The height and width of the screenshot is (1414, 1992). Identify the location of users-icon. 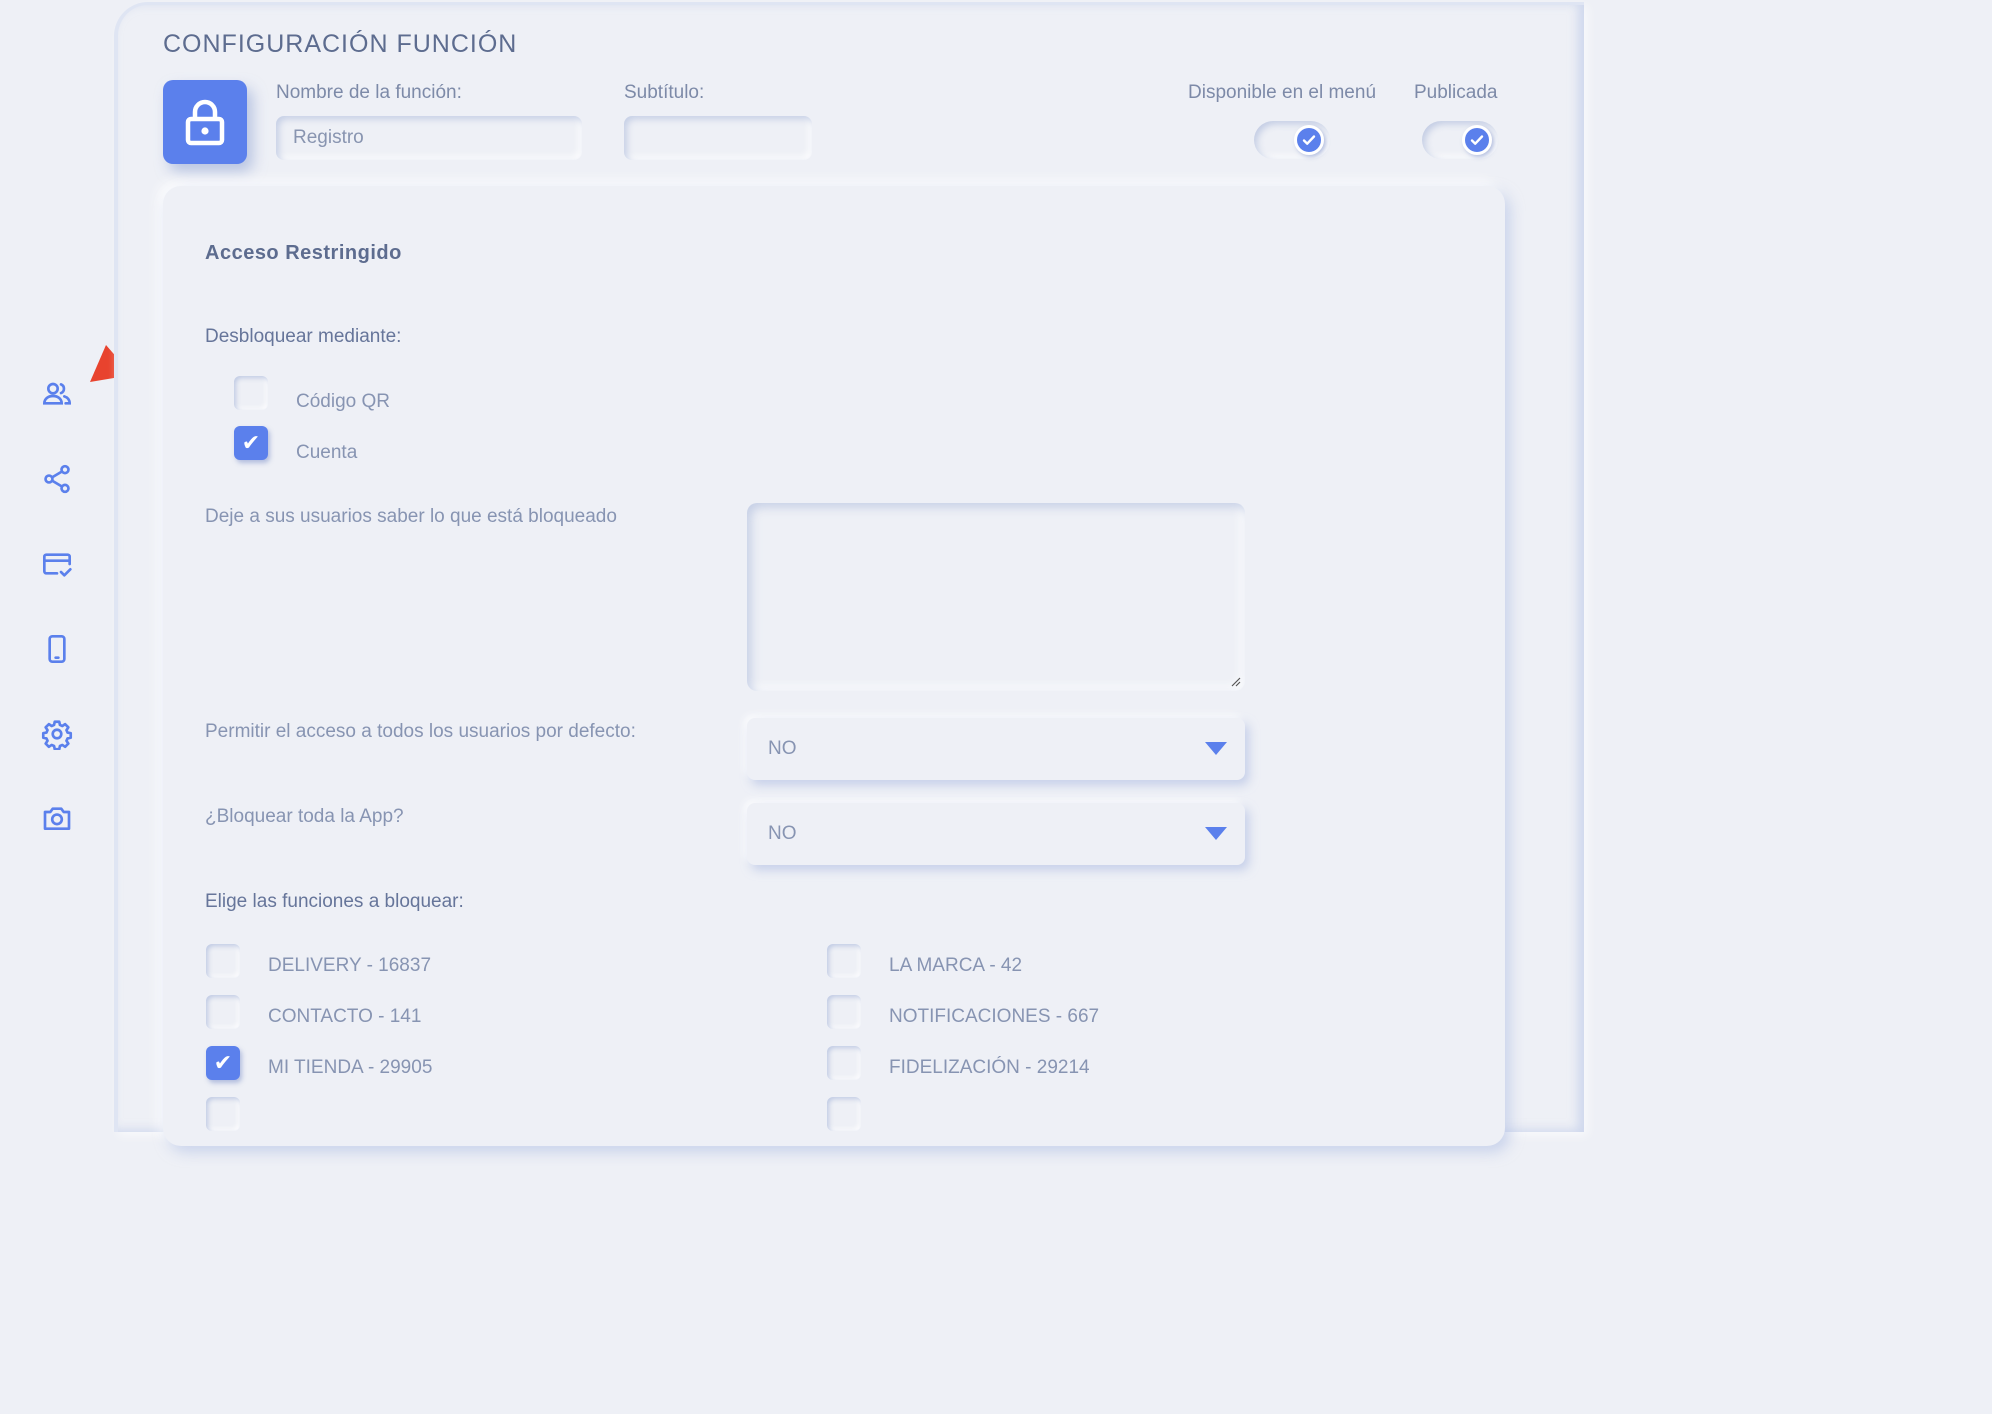
(57, 394).